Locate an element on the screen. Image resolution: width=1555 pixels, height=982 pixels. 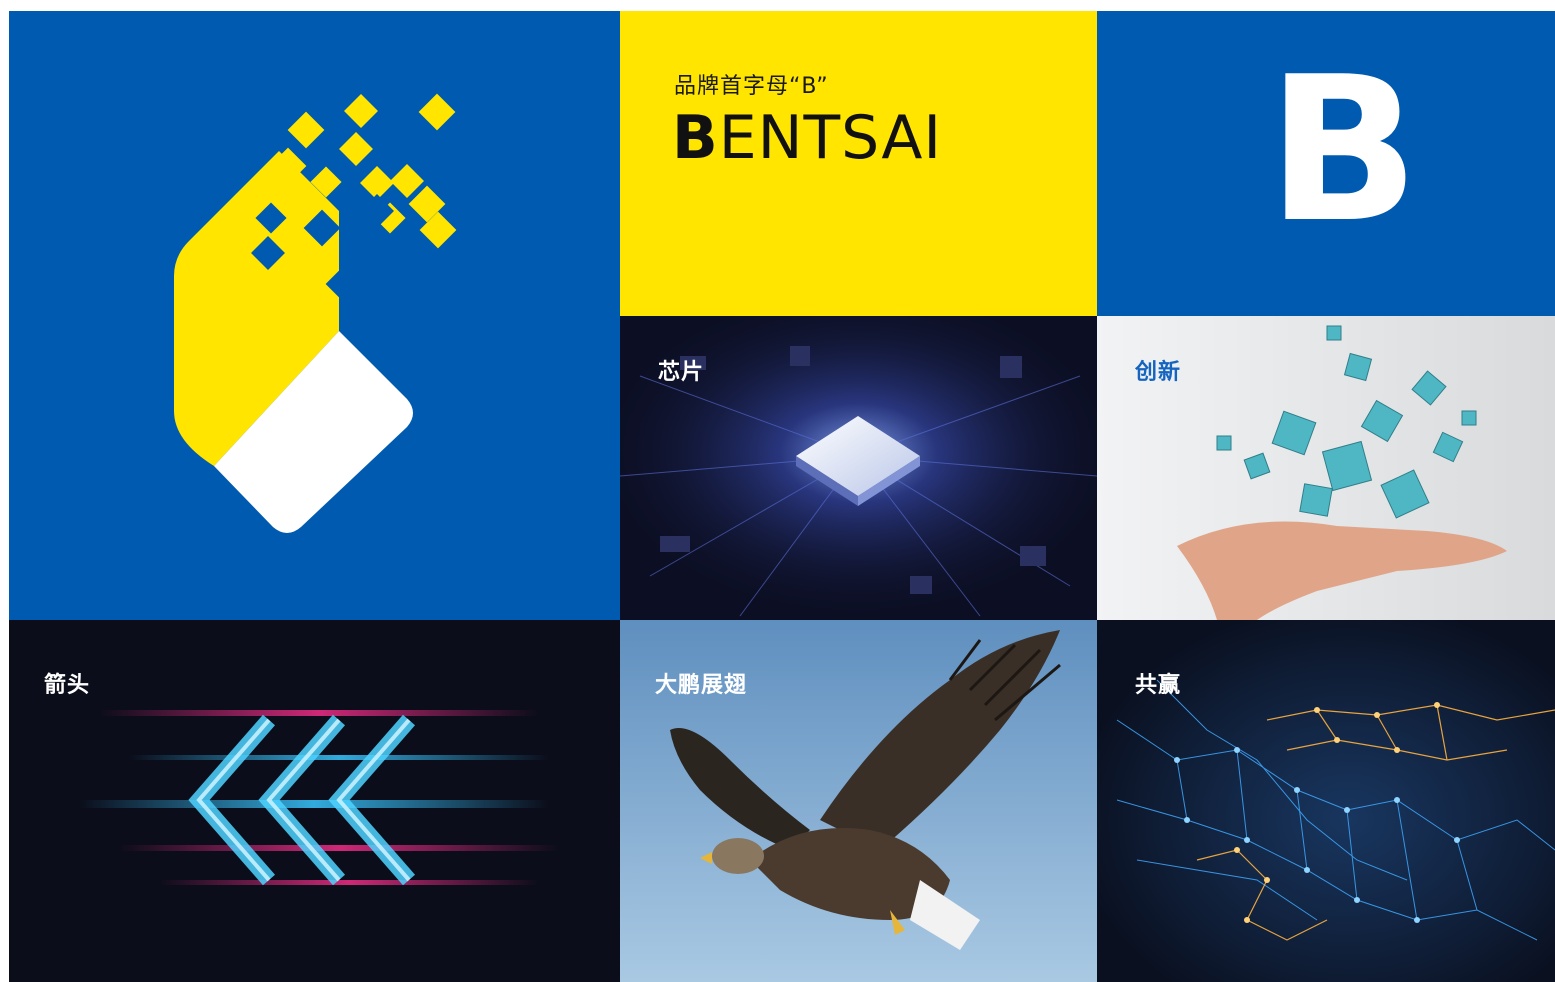
eagle-panel: 大鹏展翅 is located at coordinates (858, 801).